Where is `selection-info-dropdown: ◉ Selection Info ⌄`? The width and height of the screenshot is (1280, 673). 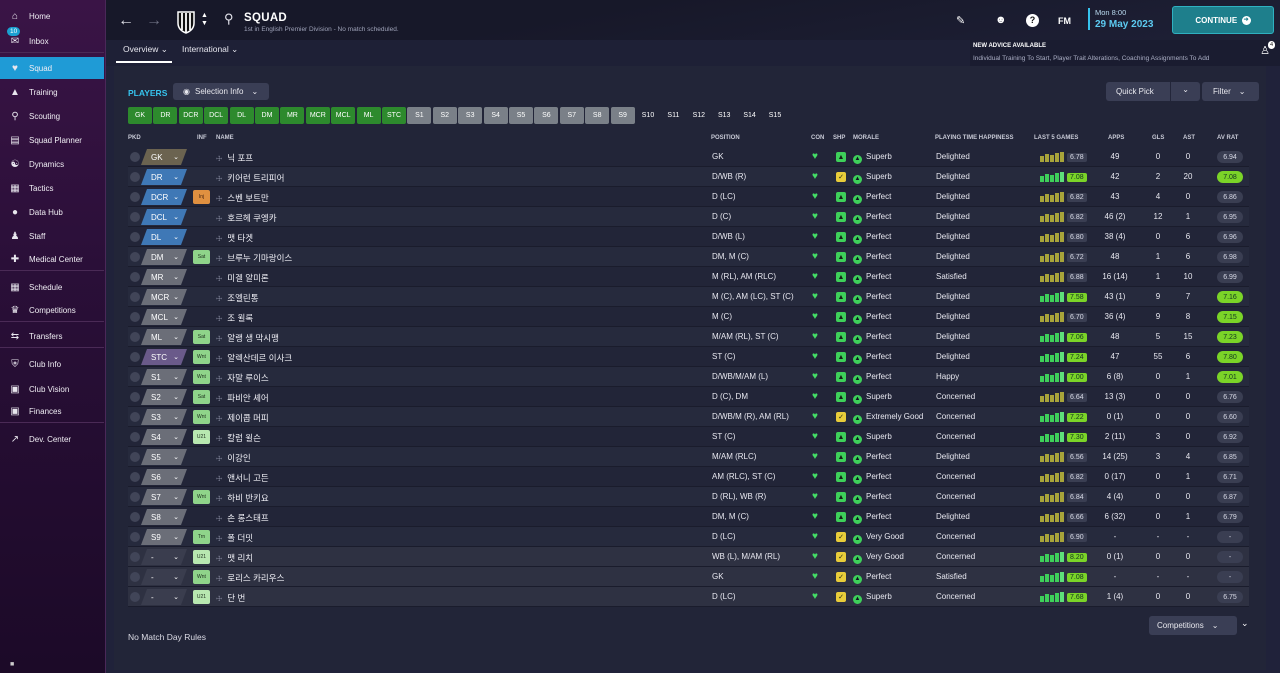 selection-info-dropdown: ◉ Selection Info ⌄ is located at coordinates (221, 91).